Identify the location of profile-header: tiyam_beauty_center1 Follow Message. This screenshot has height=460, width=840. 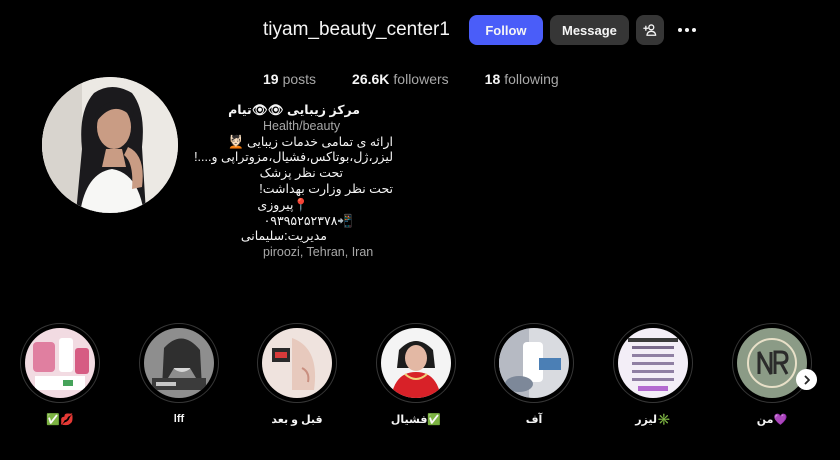
(480, 30).